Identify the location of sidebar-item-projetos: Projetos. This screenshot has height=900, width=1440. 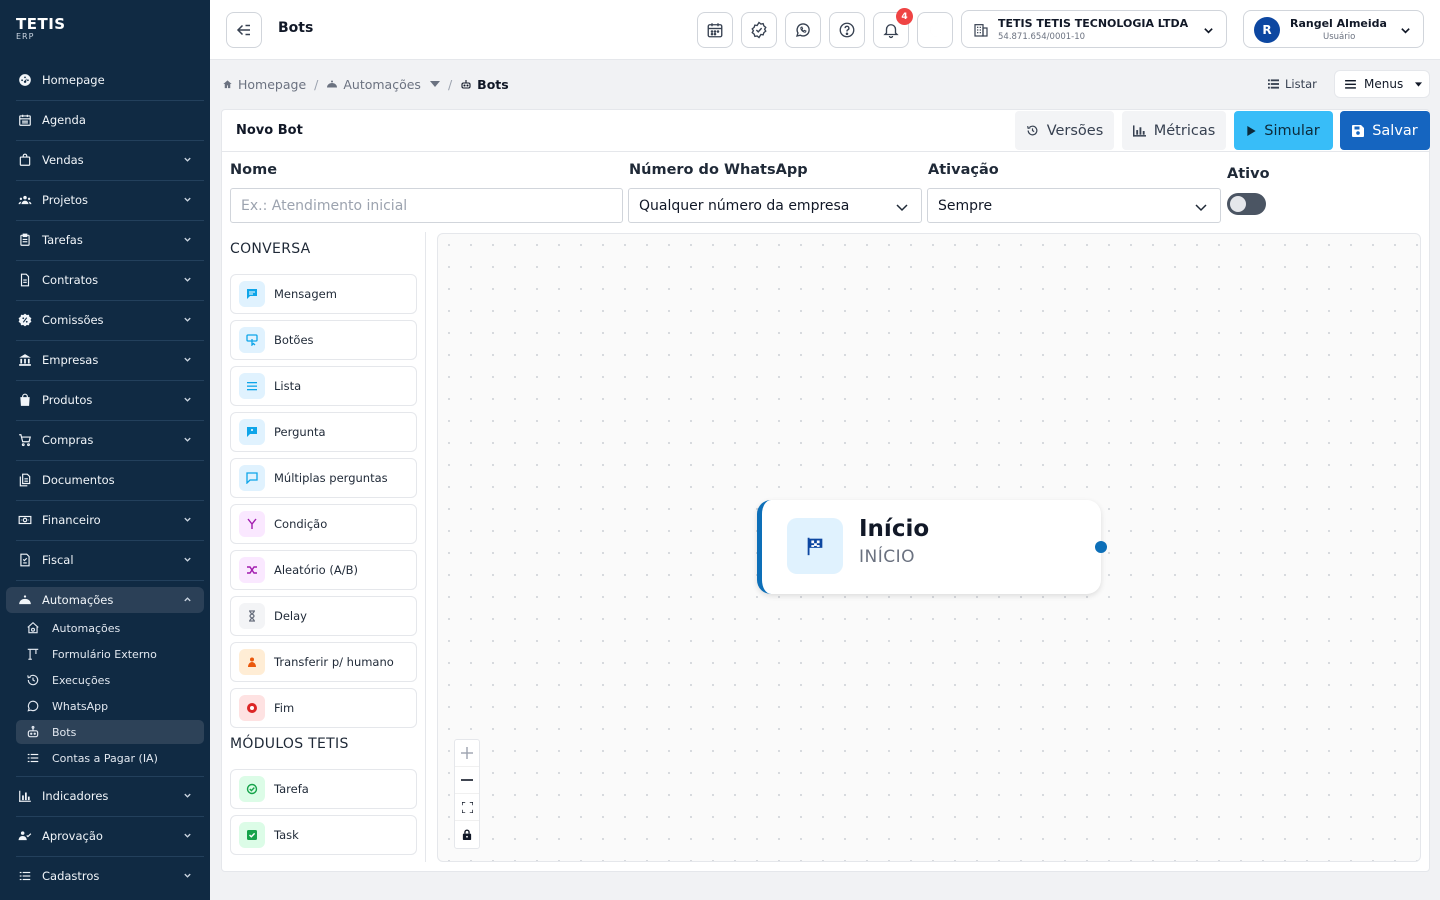
(105, 200).